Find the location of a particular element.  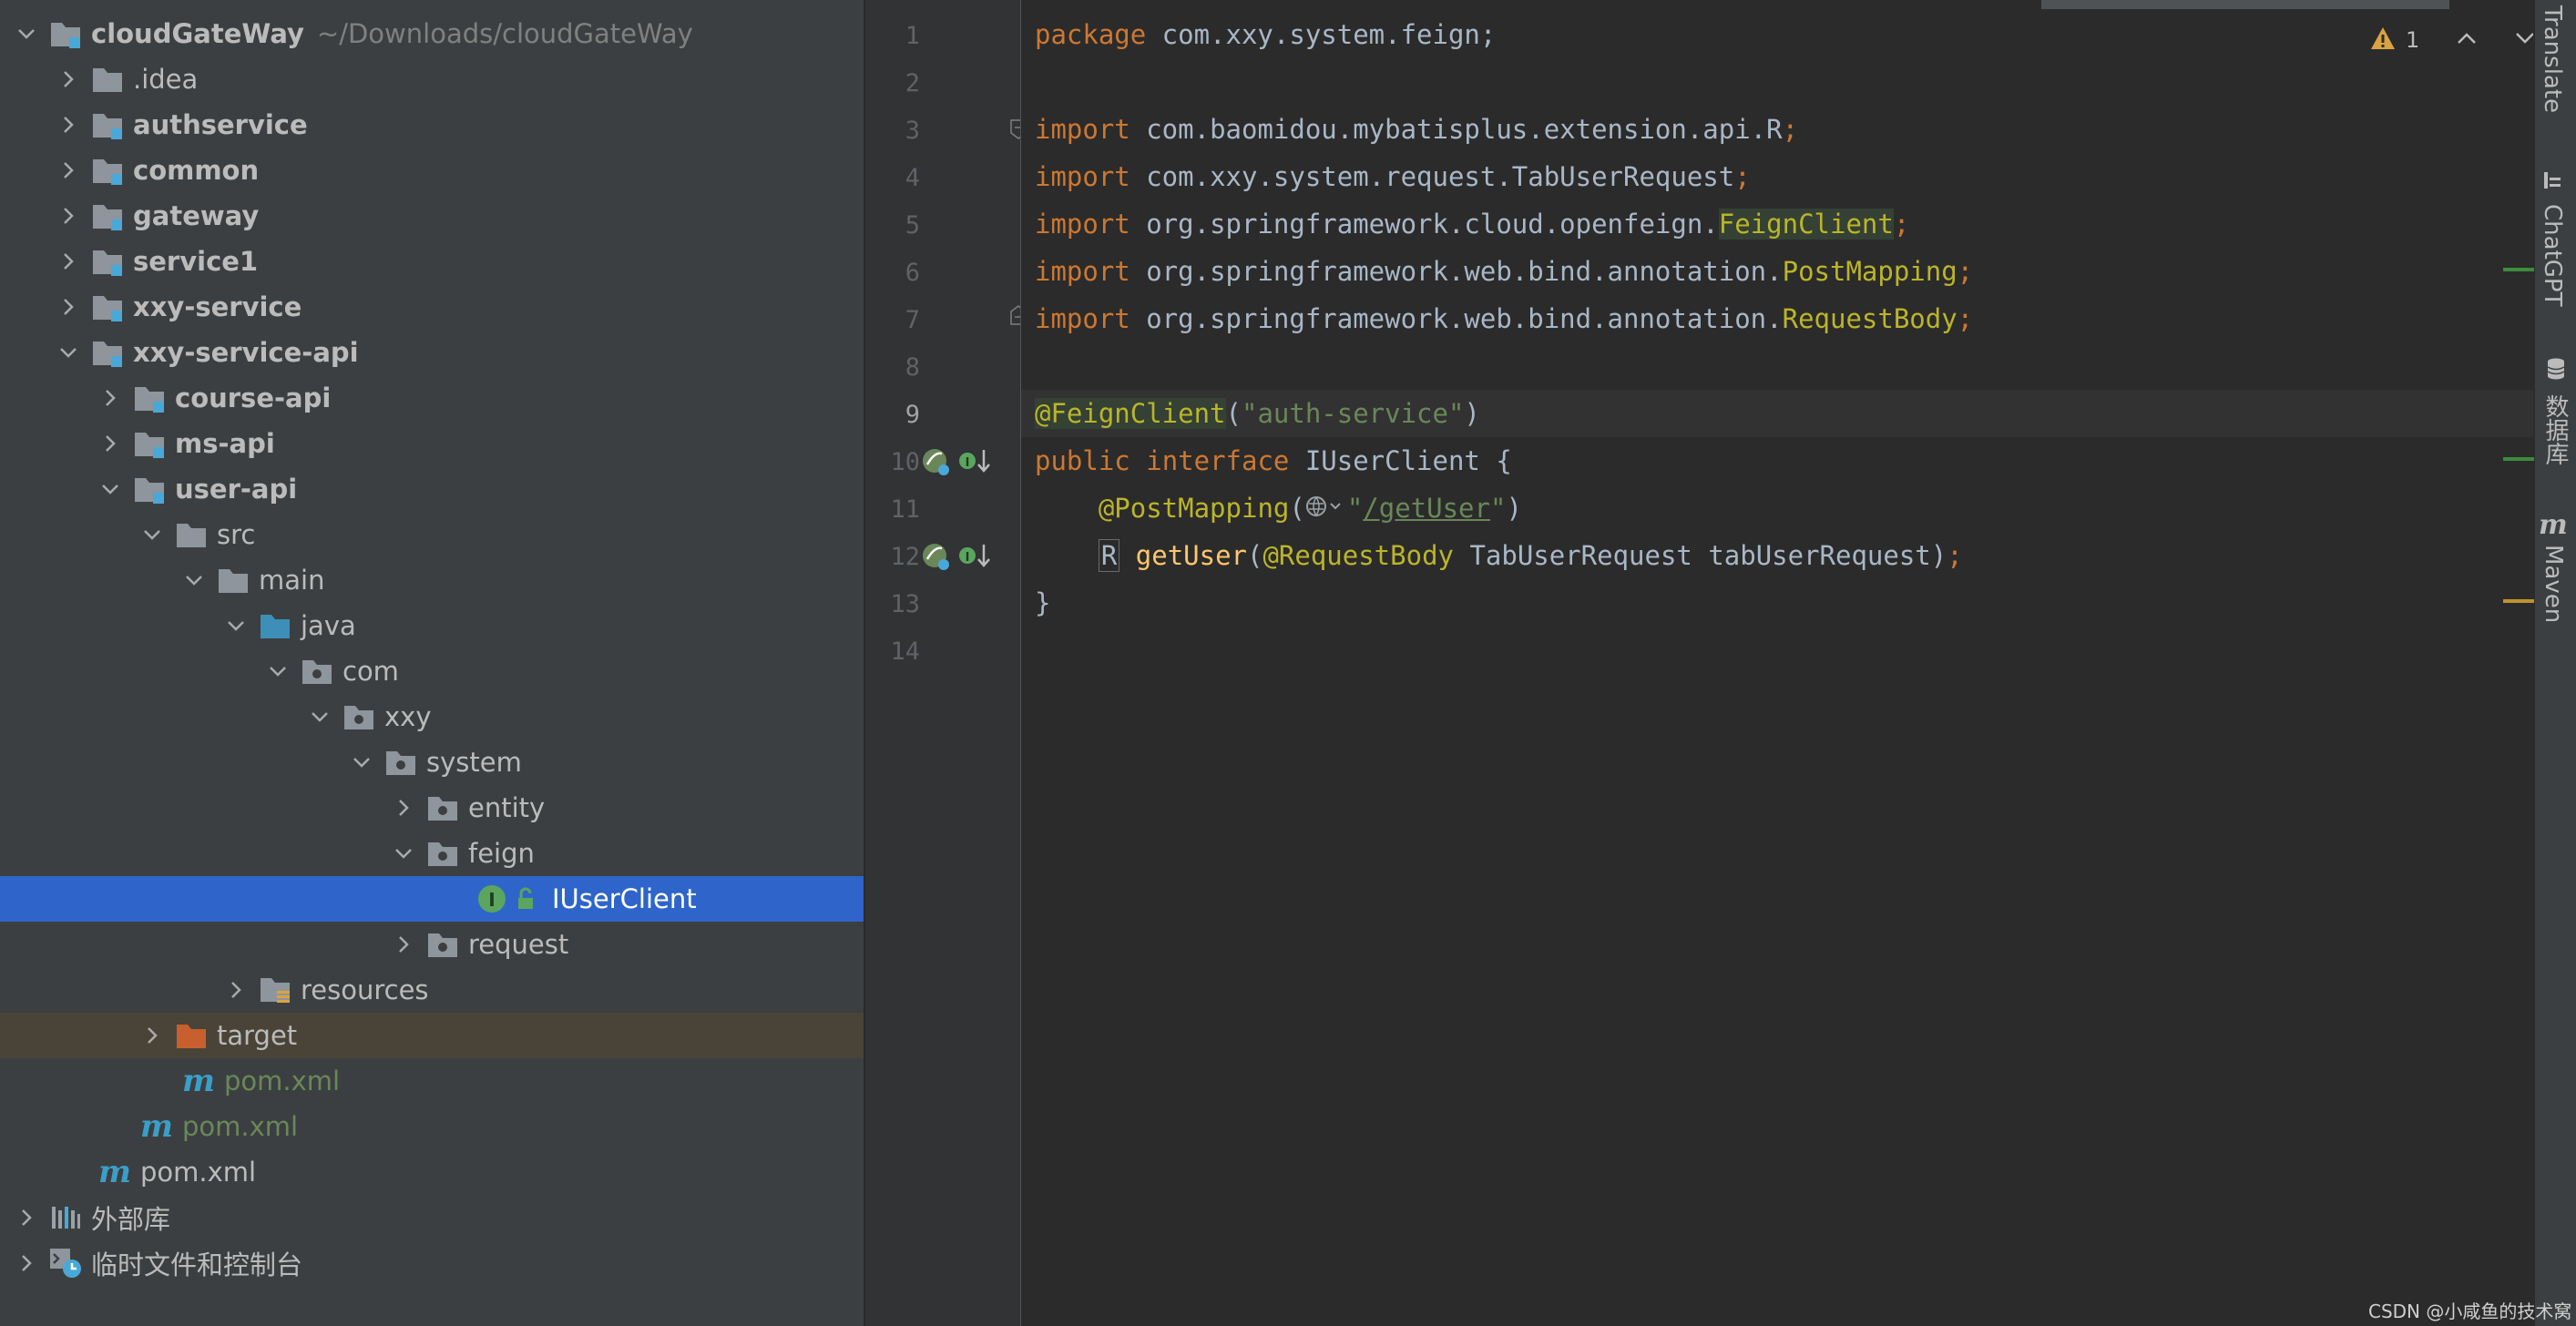

tree-row-gateway: gateway is located at coordinates (432, 216).